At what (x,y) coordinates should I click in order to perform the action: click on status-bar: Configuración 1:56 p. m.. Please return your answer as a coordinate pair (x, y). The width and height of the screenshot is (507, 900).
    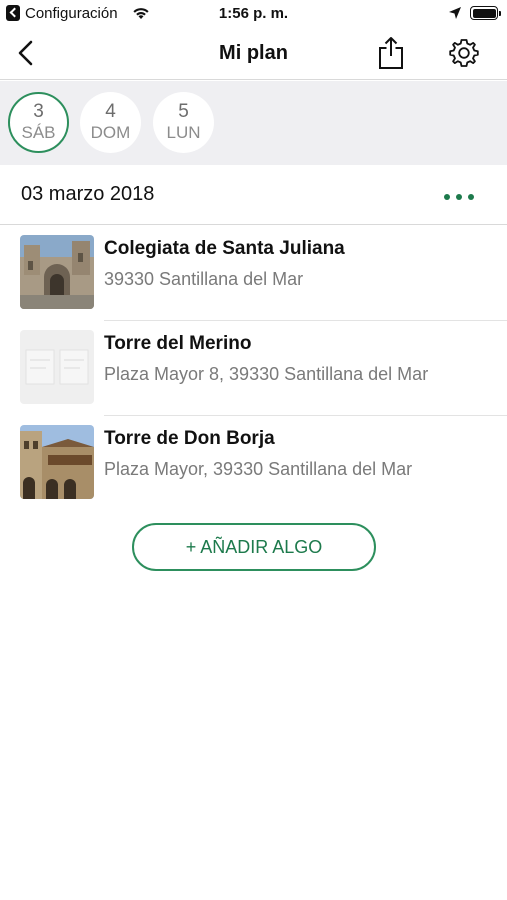
    Looking at the image, I should click on (253, 15).